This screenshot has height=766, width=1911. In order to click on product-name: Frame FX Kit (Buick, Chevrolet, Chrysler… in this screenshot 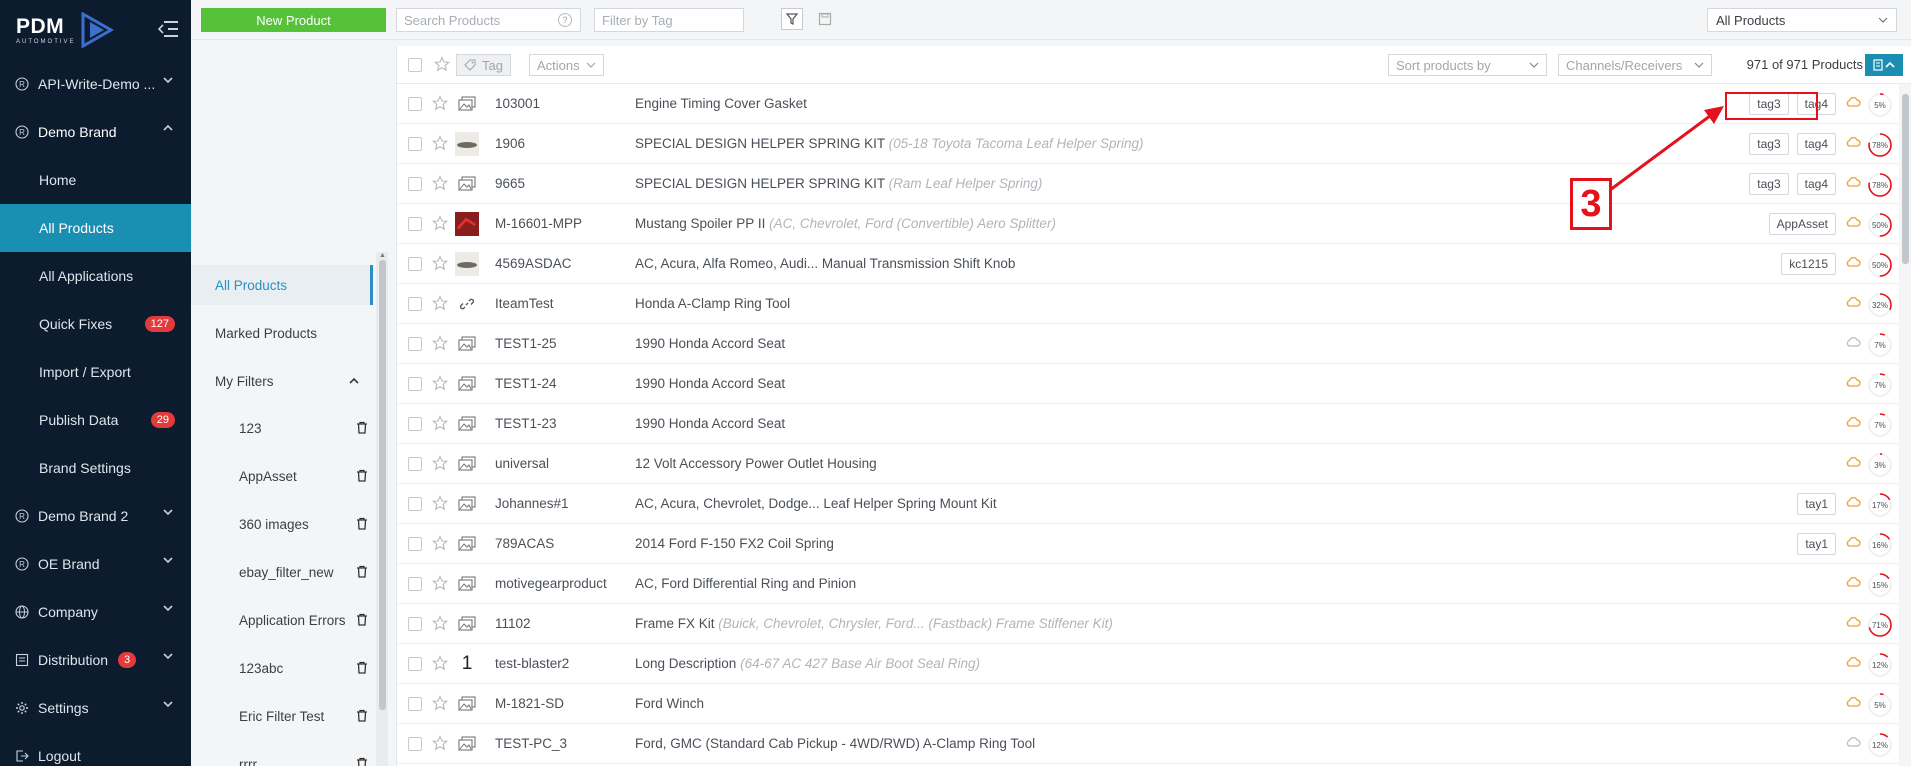, I will do `click(874, 623)`.